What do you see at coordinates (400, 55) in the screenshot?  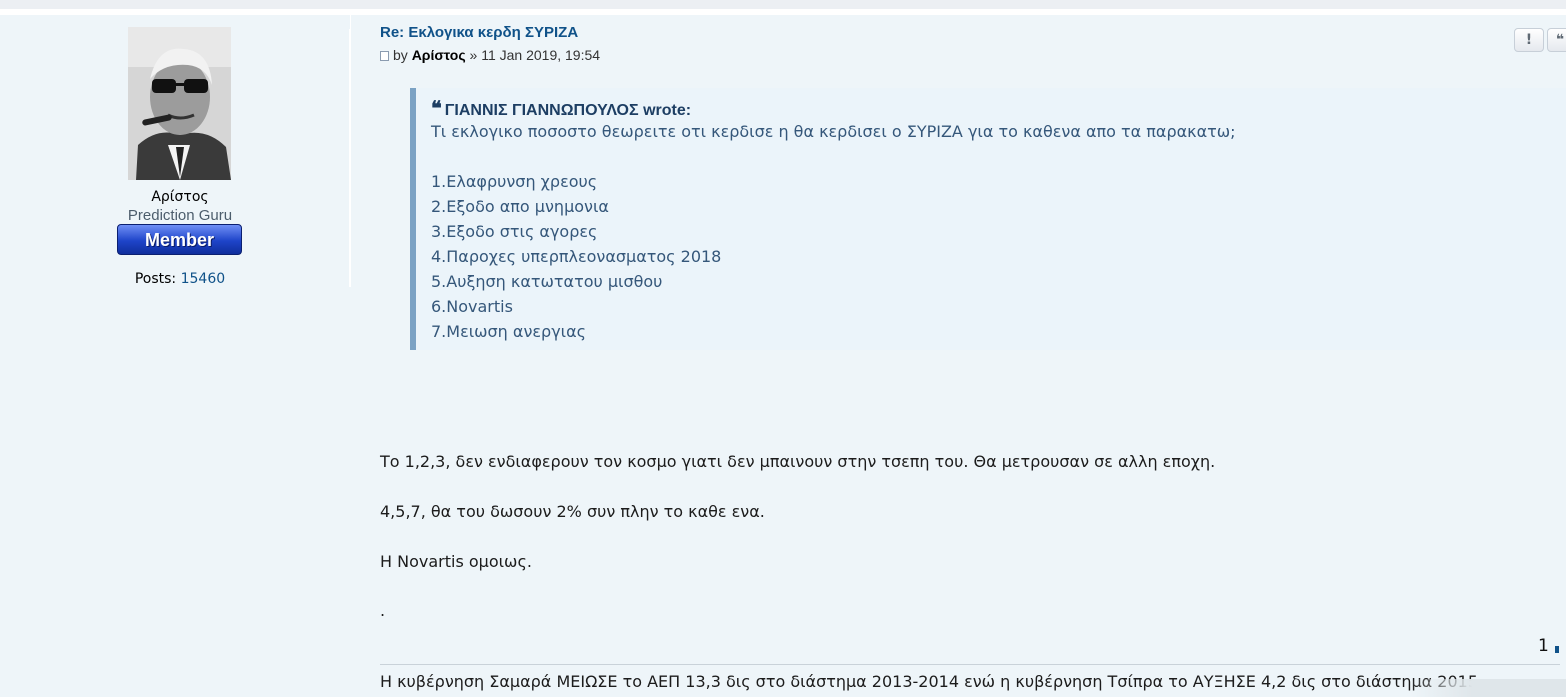 I see `meta-by: by` at bounding box center [400, 55].